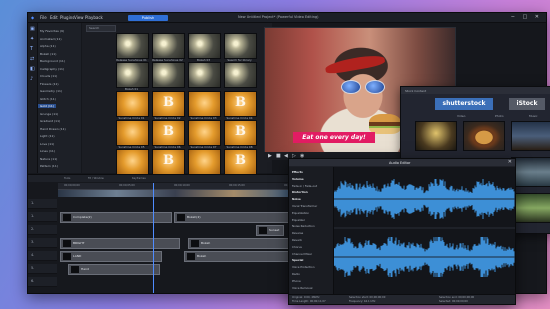  I want to click on library-tree-item: Bokeh (11), so click(48, 54).